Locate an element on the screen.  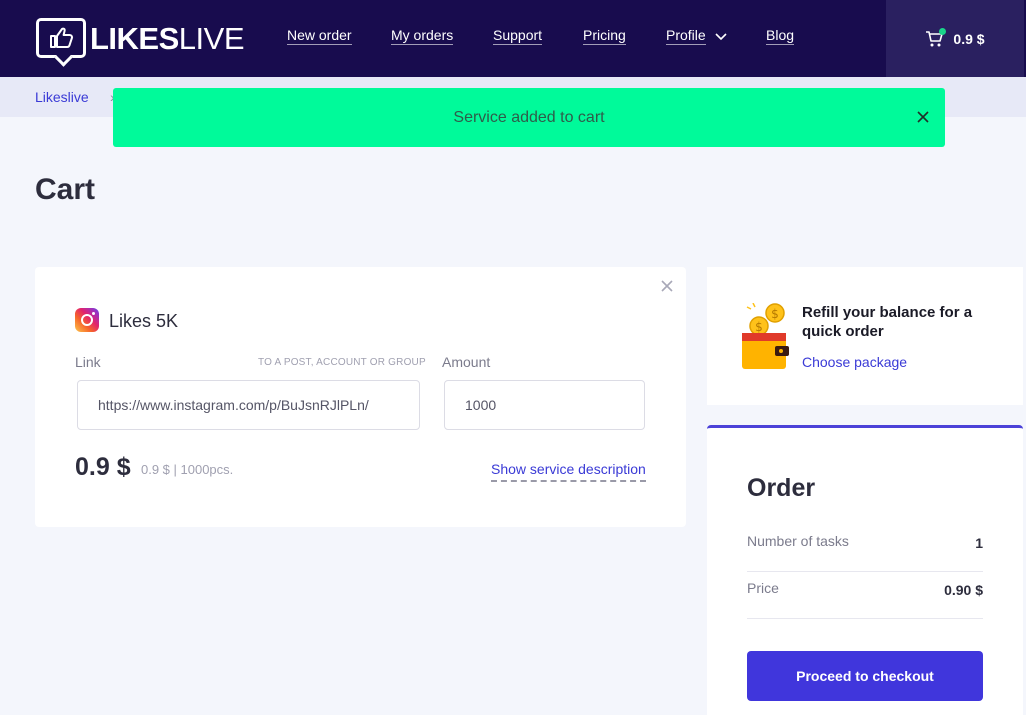
order-row-tasks: Number of tasks 1 is located at coordinates (865, 548).